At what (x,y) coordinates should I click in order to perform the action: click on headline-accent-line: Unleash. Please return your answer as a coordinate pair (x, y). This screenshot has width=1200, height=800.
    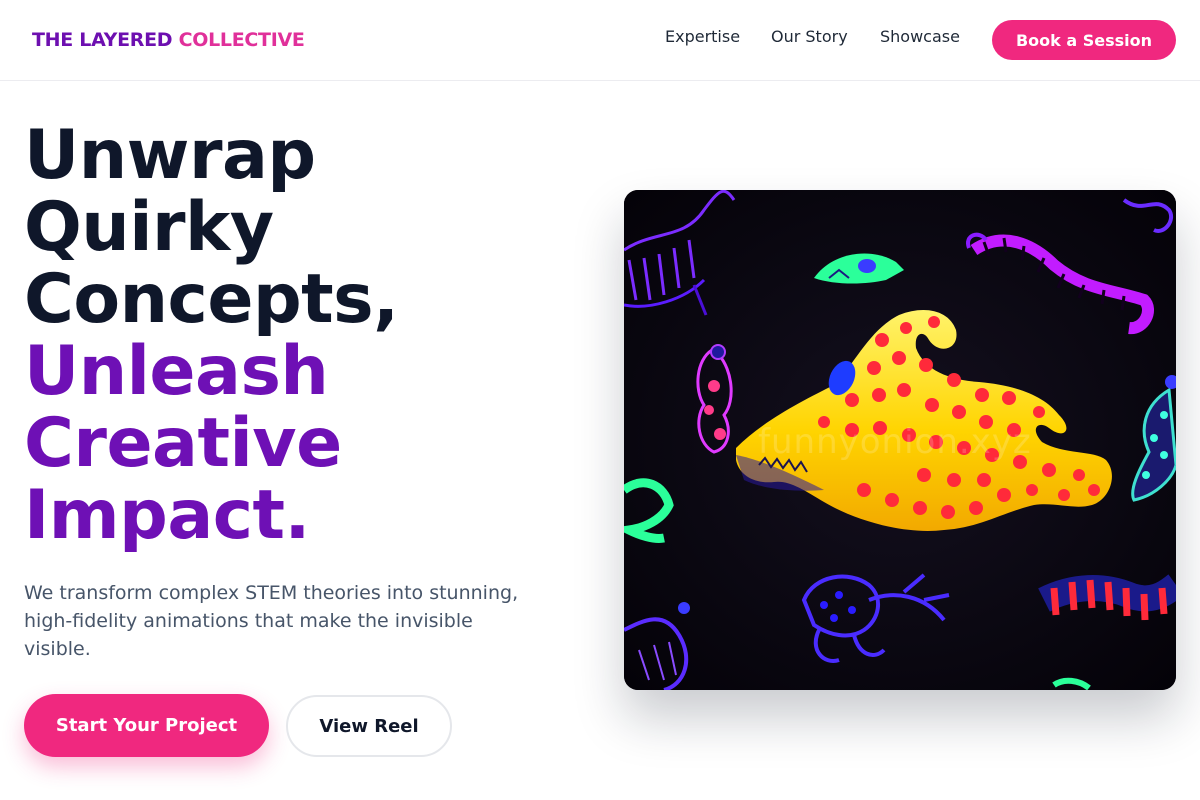
    Looking at the image, I should click on (176, 371).